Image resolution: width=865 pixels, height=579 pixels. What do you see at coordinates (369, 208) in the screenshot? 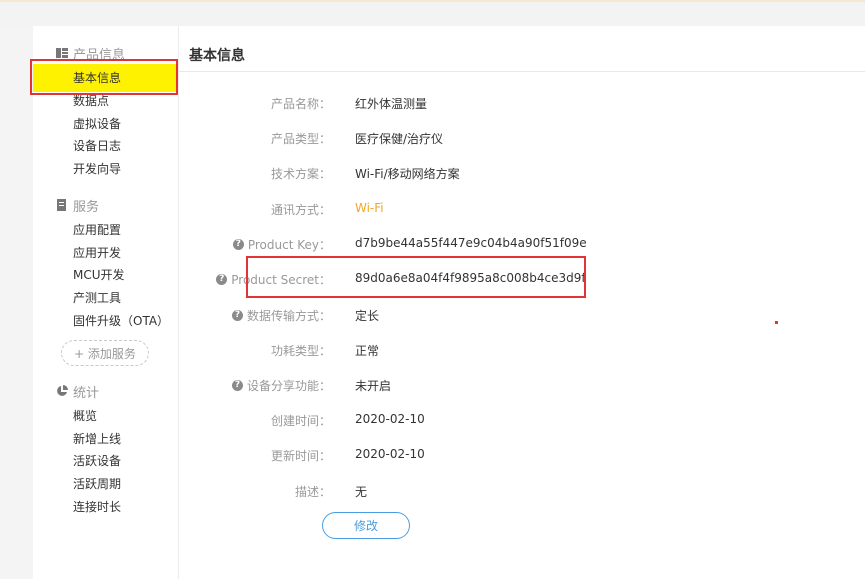
I see `field-value: Wi-Fi` at bounding box center [369, 208].